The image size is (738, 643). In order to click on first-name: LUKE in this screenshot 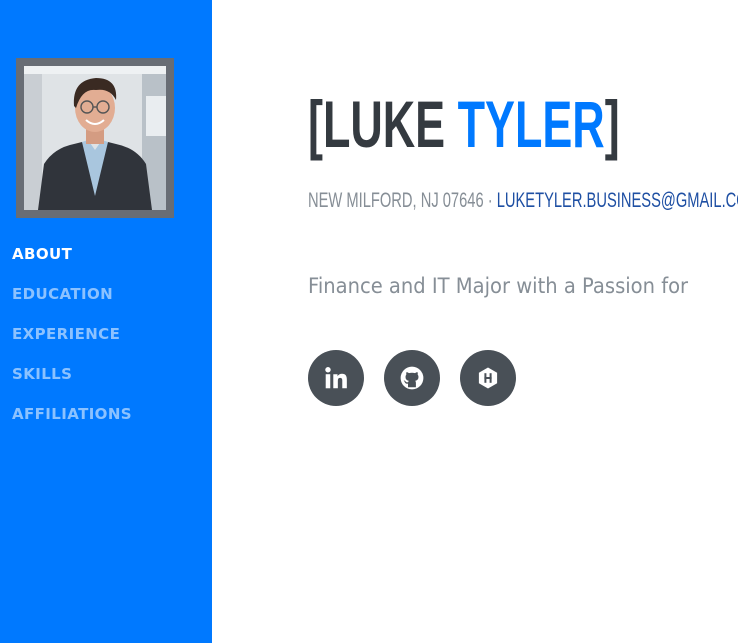, I will do `click(384, 124)`.